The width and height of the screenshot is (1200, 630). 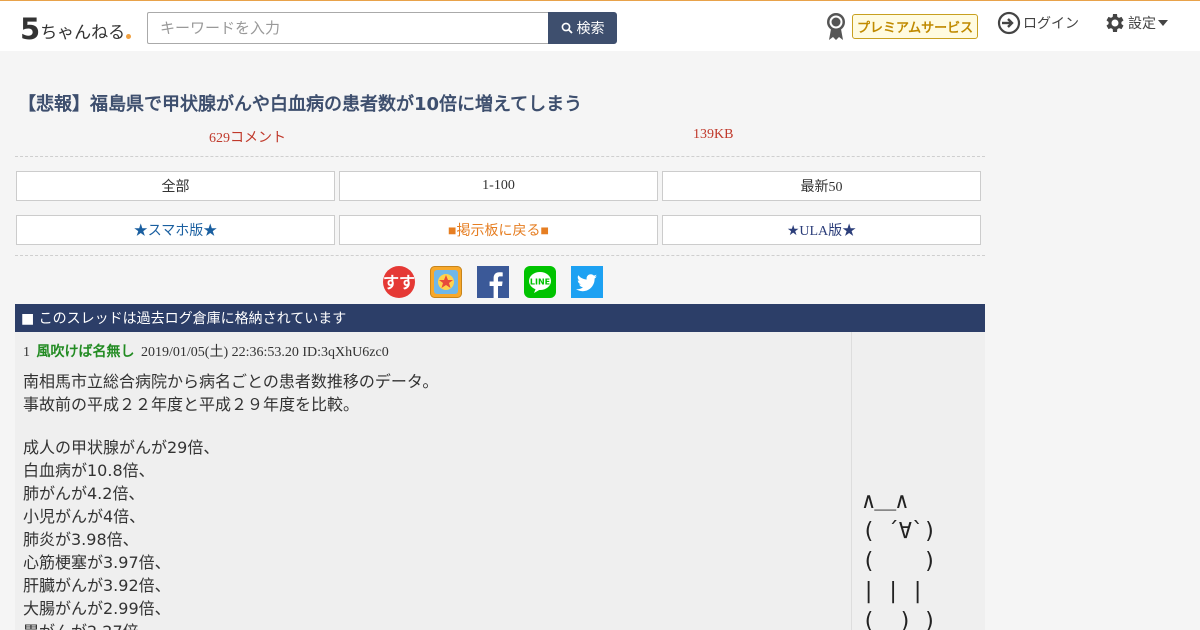 What do you see at coordinates (498, 186) in the screenshot?
I see `view-range-button: 1-100` at bounding box center [498, 186].